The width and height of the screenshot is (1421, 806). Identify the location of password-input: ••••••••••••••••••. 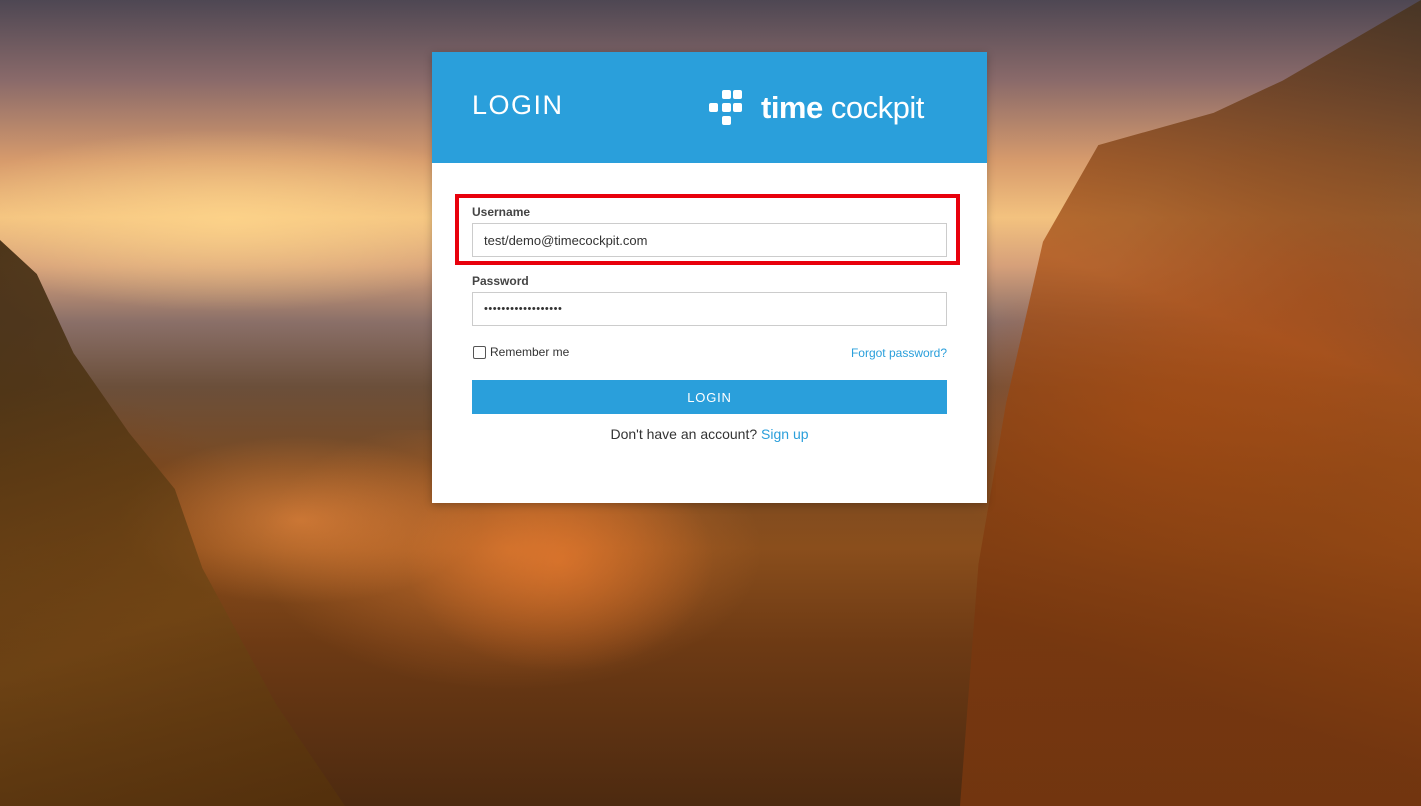
(709, 309).